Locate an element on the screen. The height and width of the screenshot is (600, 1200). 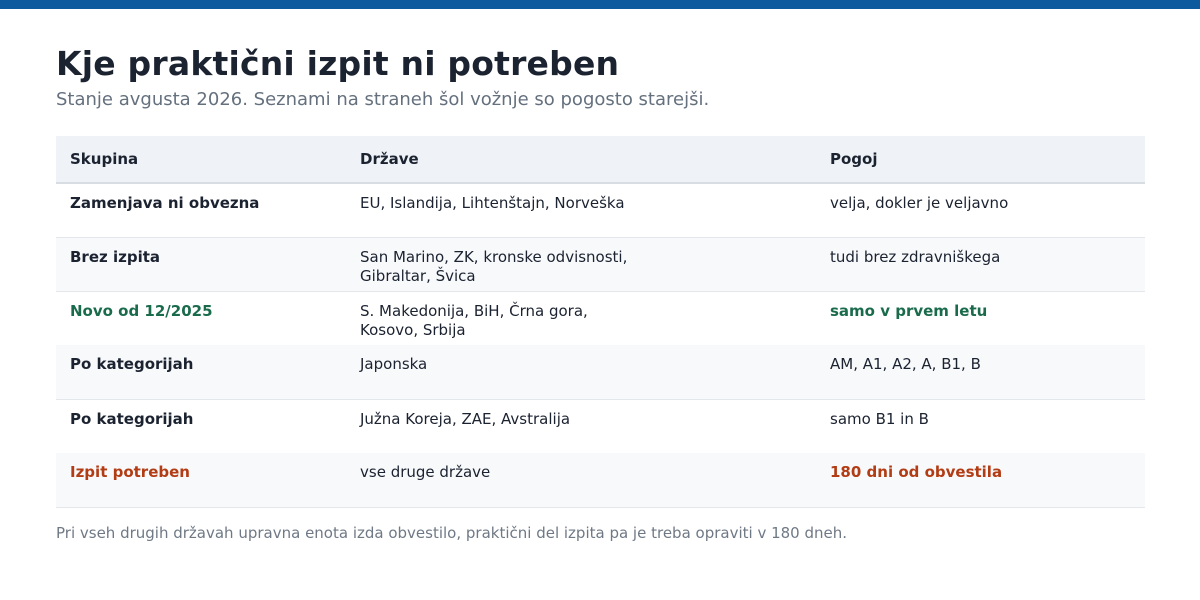
column-header-group: Skupina is located at coordinates (104, 159).